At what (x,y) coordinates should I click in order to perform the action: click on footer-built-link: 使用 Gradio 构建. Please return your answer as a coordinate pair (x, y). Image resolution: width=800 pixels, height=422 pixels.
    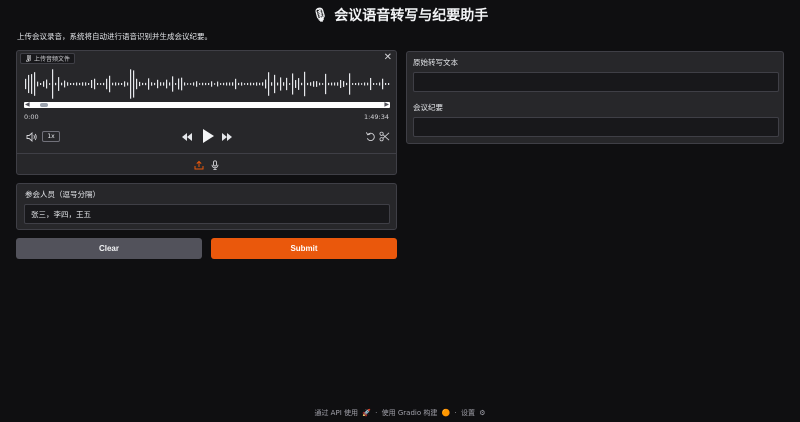
    Looking at the image, I should click on (410, 413).